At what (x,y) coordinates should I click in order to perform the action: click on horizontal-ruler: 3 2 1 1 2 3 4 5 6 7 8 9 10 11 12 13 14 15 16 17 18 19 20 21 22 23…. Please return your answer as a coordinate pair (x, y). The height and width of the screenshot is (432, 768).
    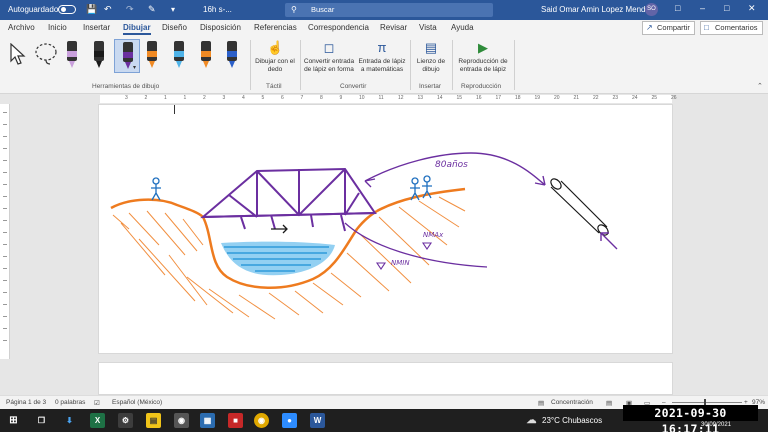
    Looking at the image, I should click on (384, 99).